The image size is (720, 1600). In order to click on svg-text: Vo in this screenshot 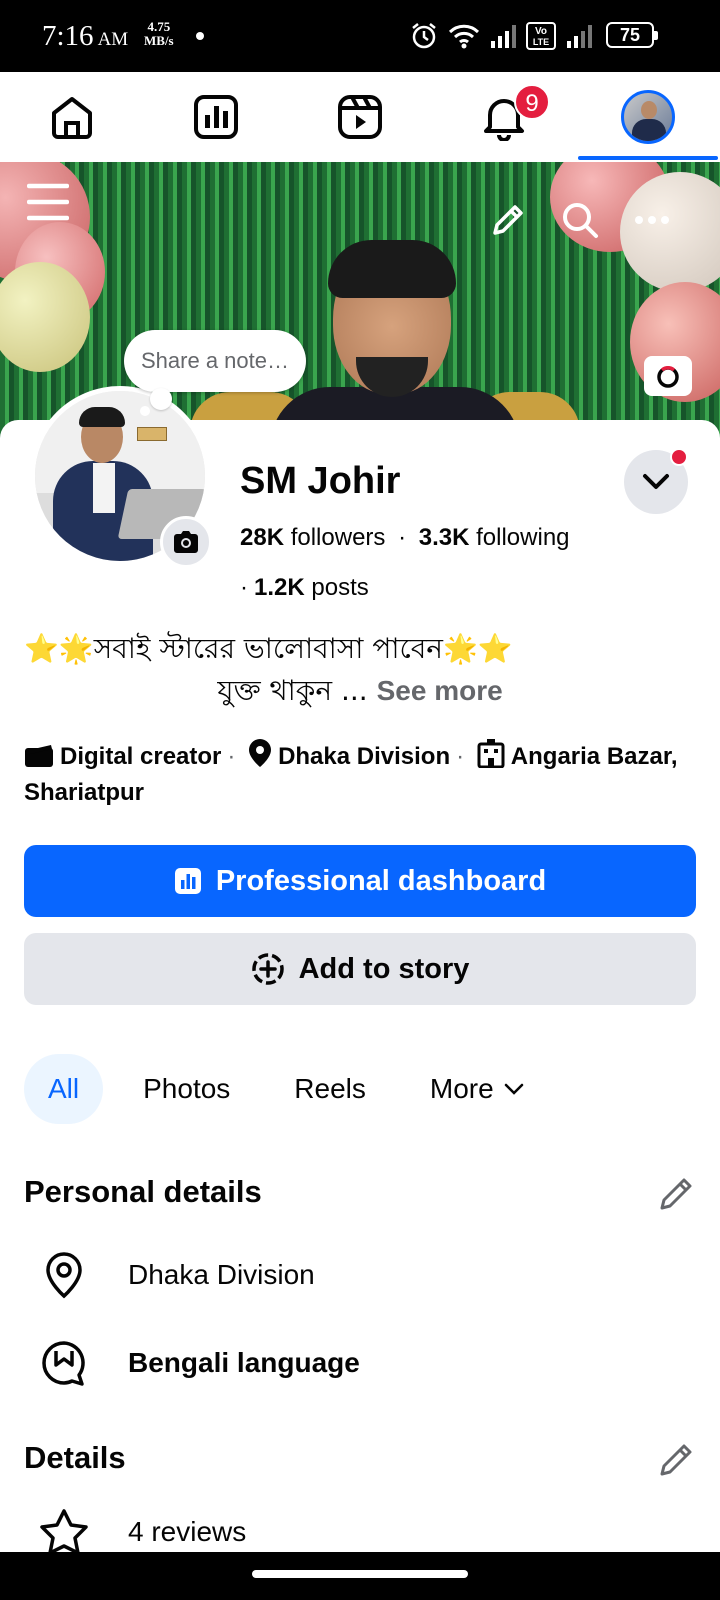, I will do `click(541, 31)`.